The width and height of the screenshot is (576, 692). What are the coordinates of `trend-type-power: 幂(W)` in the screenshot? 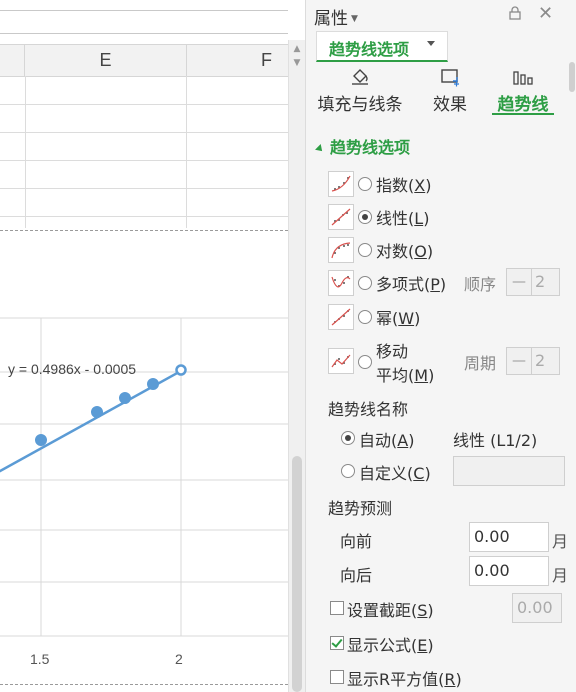 It's located at (448, 316).